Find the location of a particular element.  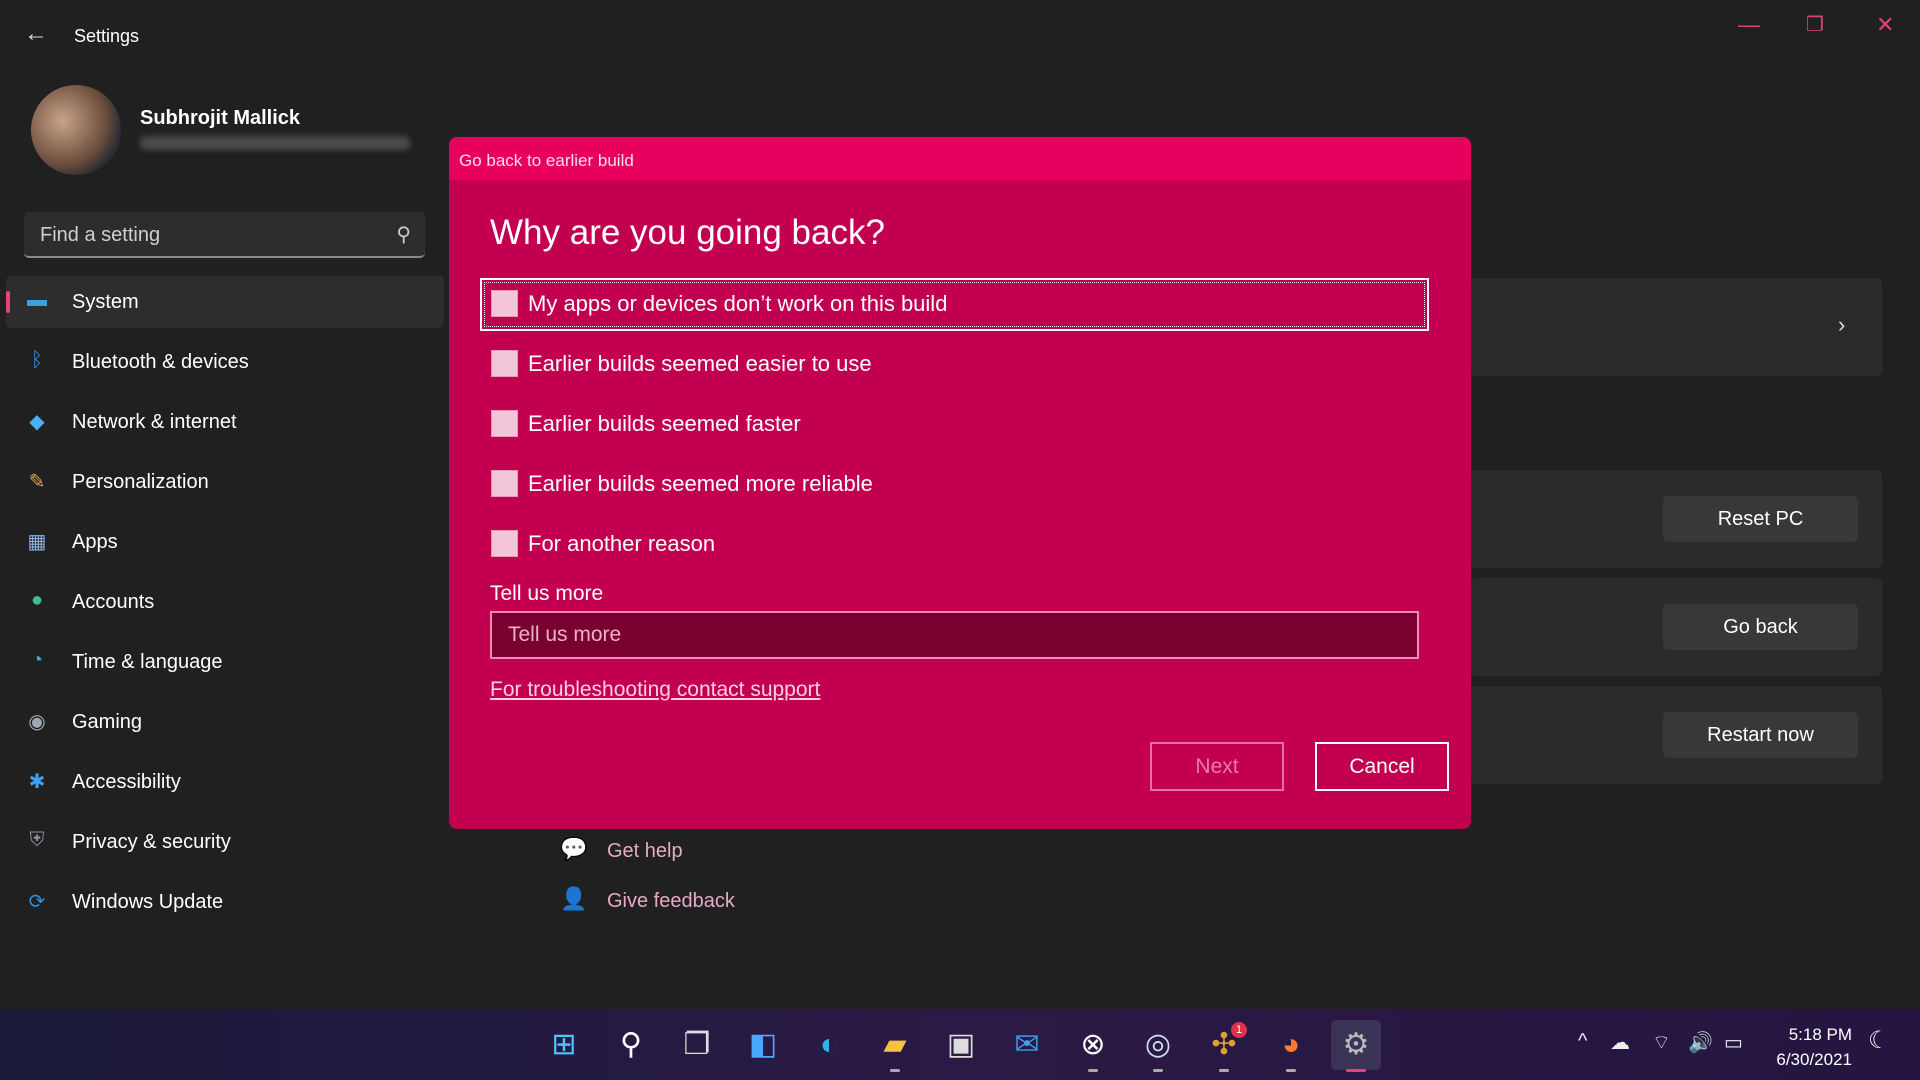

sidebar-item-accessibility: ✱ Accessibility is located at coordinates (225, 782).